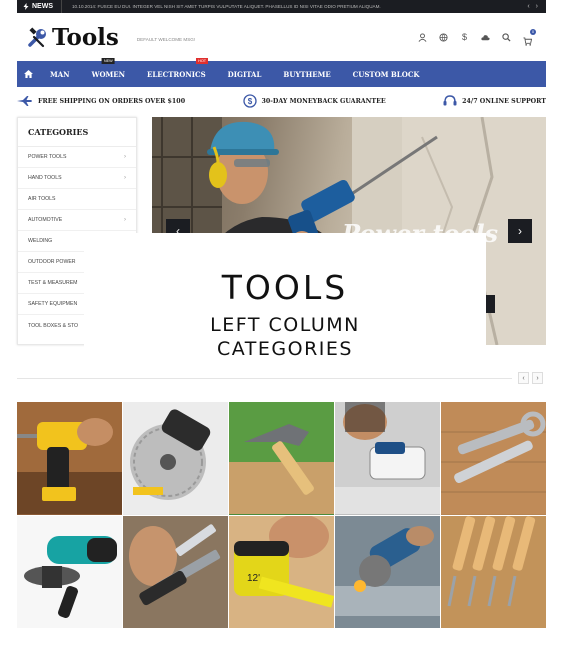 This screenshot has width=565, height=650. Describe the element at coordinates (264, 378) in the screenshot. I see `section-divider` at that location.